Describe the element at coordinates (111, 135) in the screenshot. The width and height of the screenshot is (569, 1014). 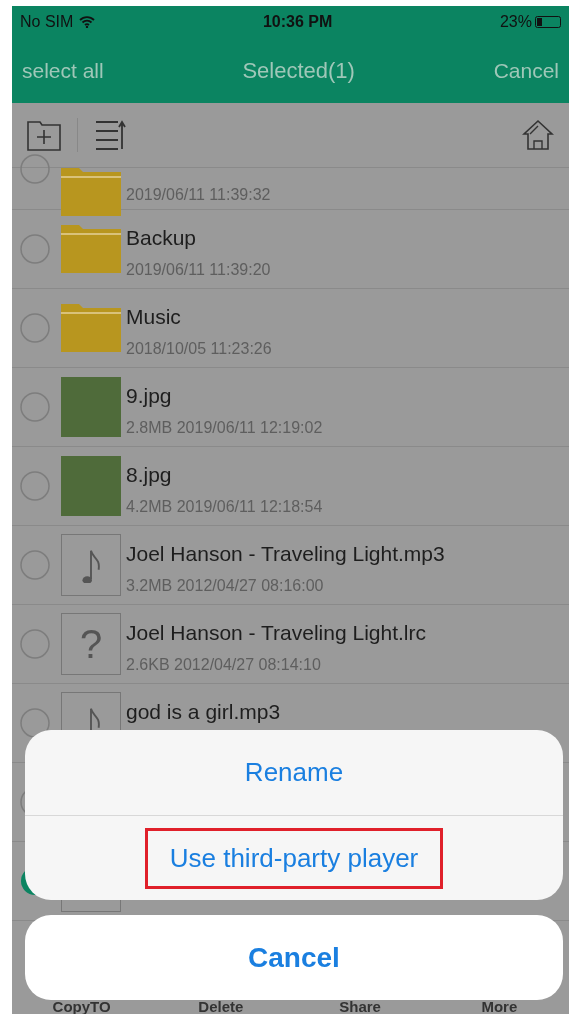
I see `sort-icon` at that location.